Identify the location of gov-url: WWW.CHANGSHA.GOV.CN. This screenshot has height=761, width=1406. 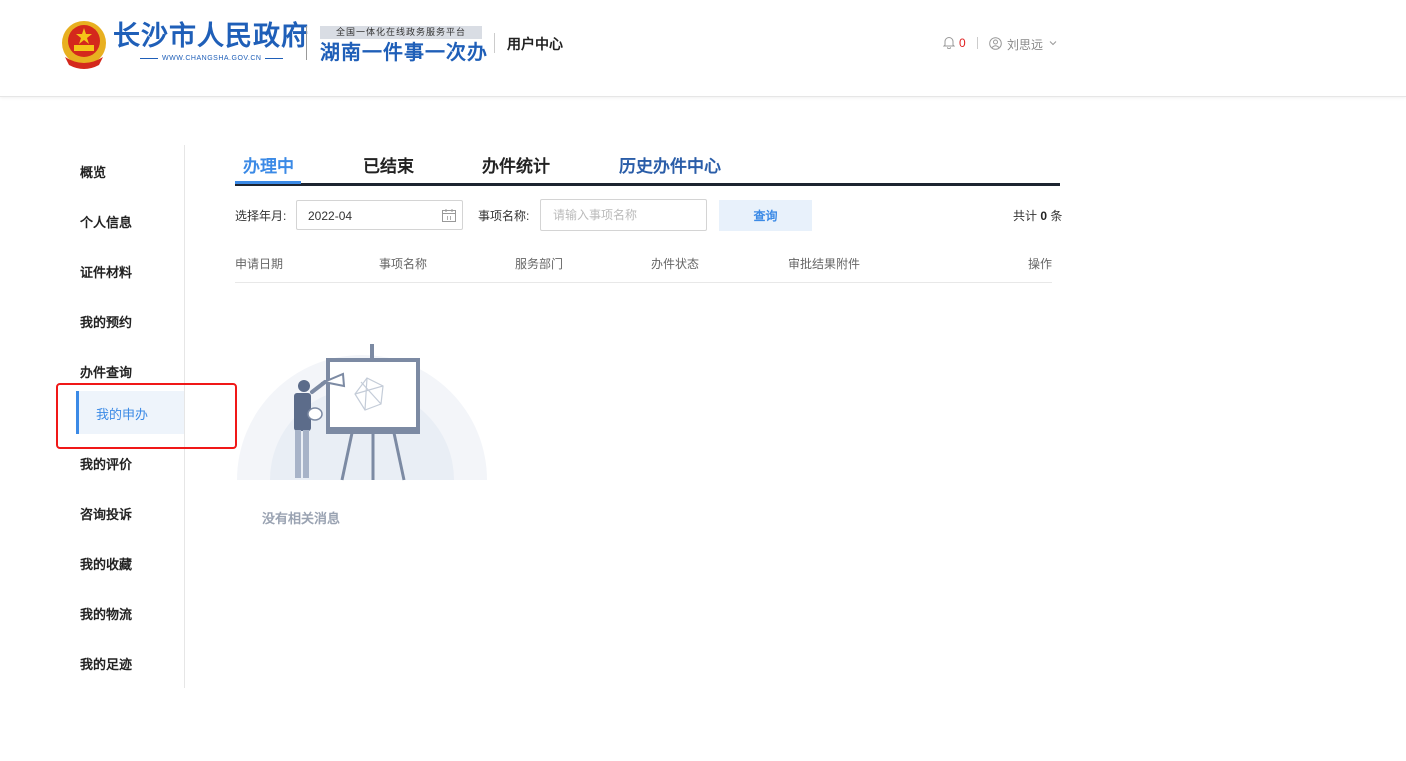
(211, 58).